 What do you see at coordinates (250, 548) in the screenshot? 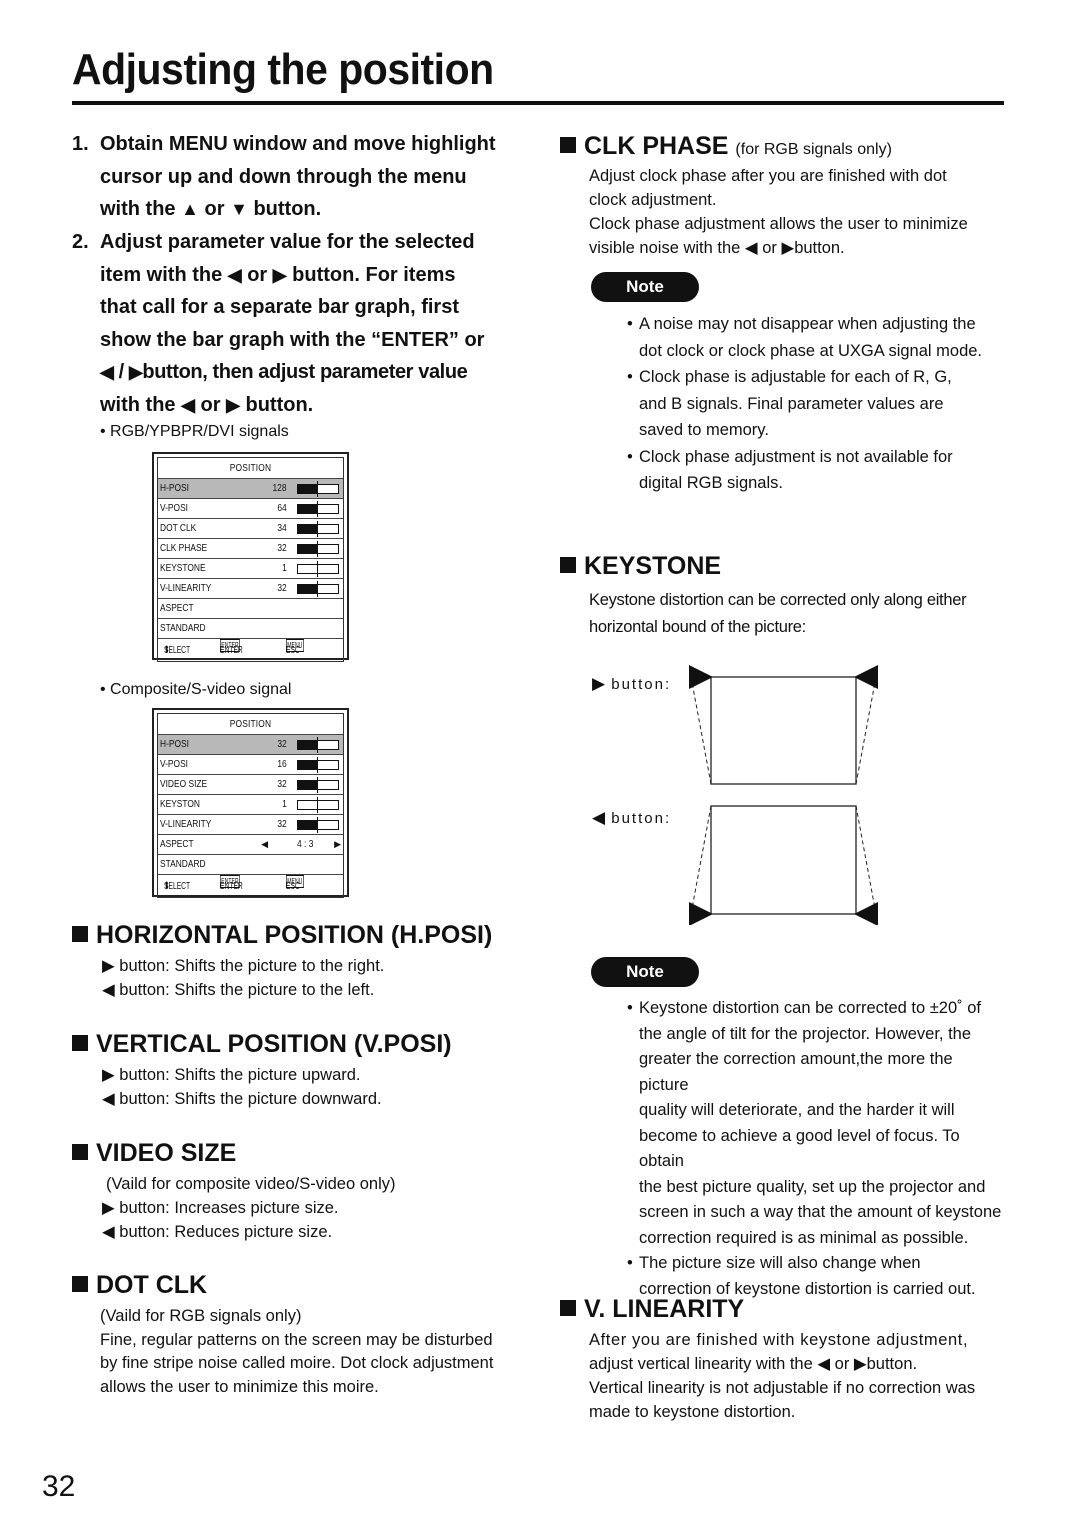
I see `menu-item-clk-phase: CLK PHASE 32` at bounding box center [250, 548].